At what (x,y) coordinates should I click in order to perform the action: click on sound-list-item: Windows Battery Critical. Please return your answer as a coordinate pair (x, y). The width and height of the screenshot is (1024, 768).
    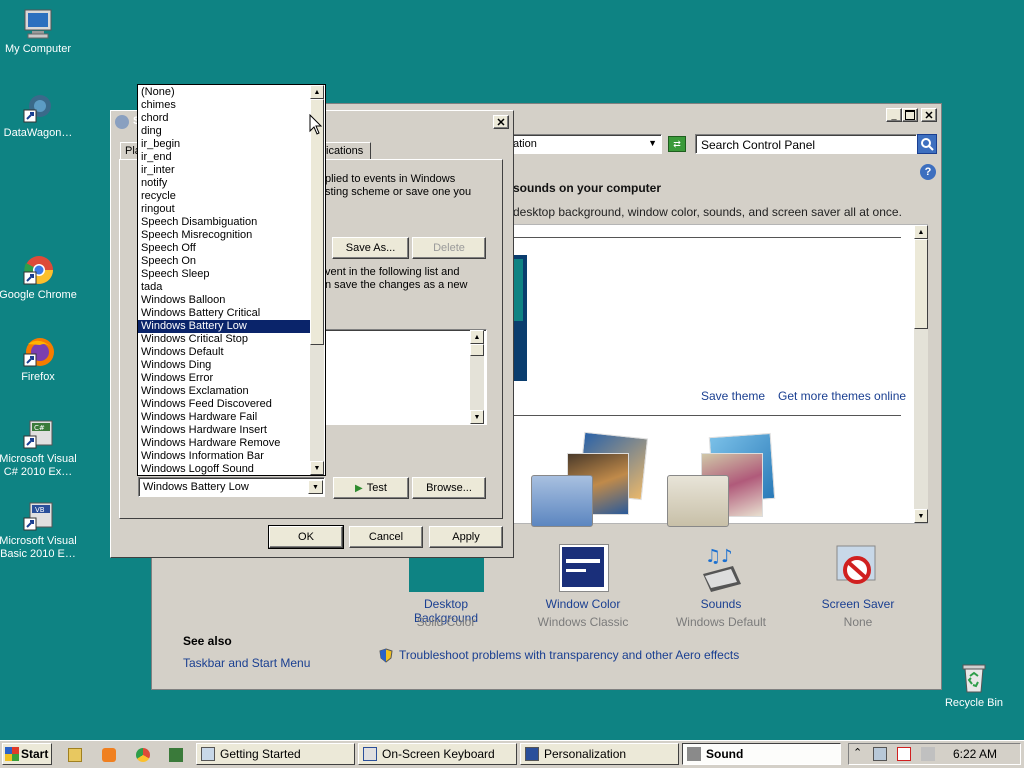
    Looking at the image, I should click on (224, 313).